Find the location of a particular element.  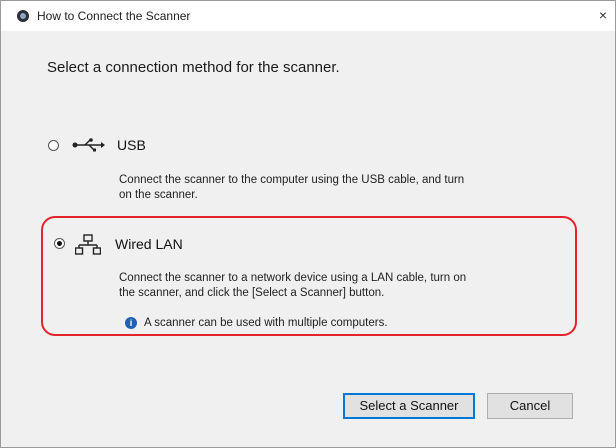

close-button: × is located at coordinates (603, 15).